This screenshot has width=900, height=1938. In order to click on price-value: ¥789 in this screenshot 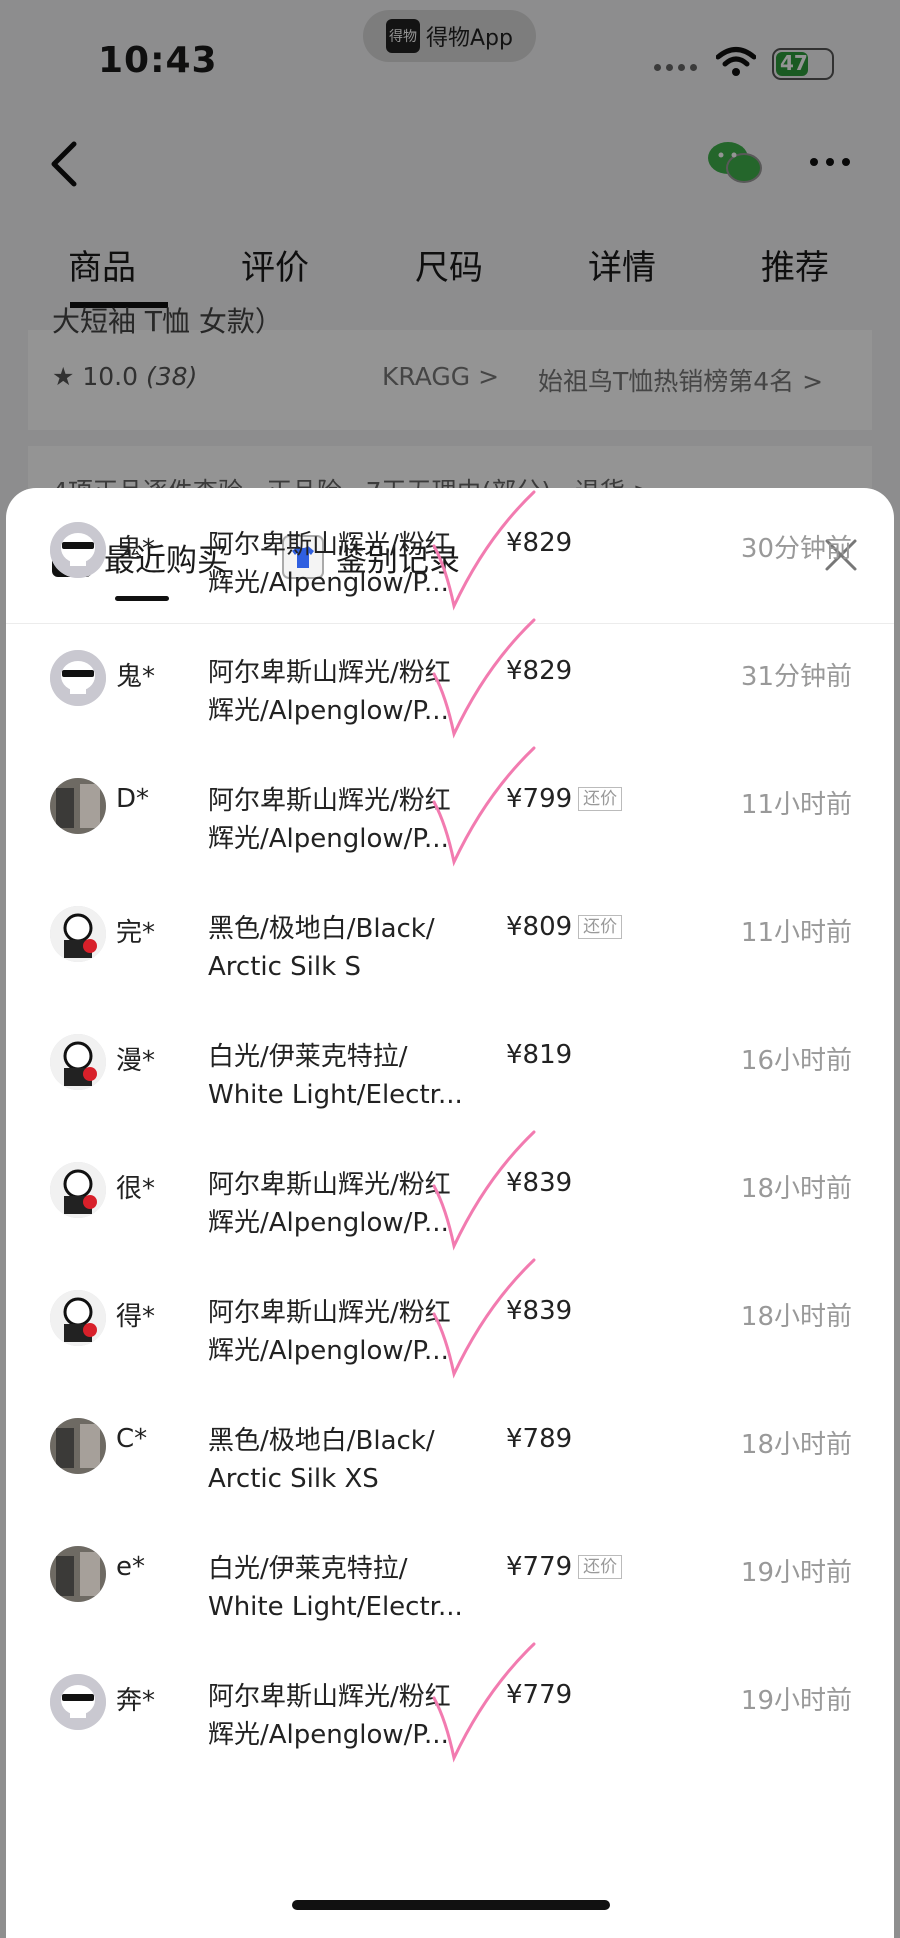, I will do `click(539, 1439)`.